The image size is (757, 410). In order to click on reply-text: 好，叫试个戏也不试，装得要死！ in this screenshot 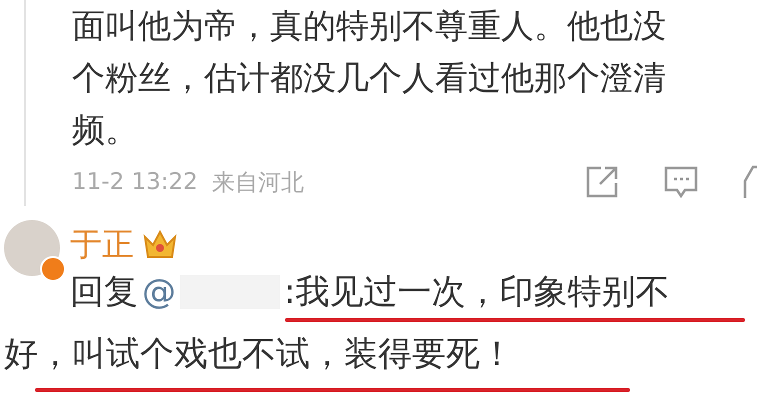, I will do `click(259, 354)`.